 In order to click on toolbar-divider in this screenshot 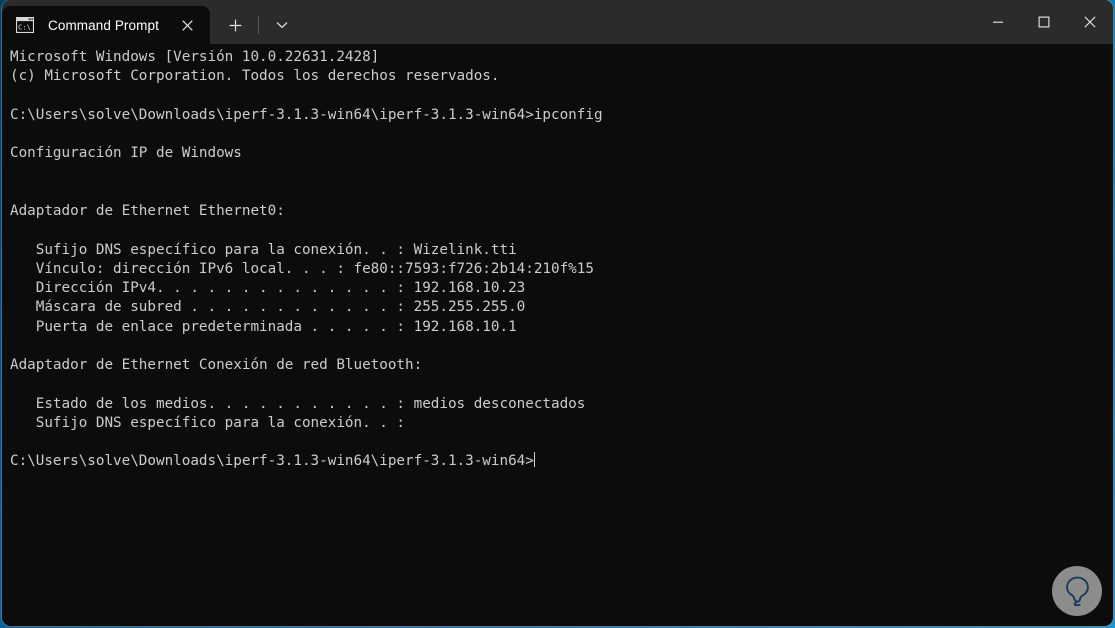, I will do `click(258, 25)`.